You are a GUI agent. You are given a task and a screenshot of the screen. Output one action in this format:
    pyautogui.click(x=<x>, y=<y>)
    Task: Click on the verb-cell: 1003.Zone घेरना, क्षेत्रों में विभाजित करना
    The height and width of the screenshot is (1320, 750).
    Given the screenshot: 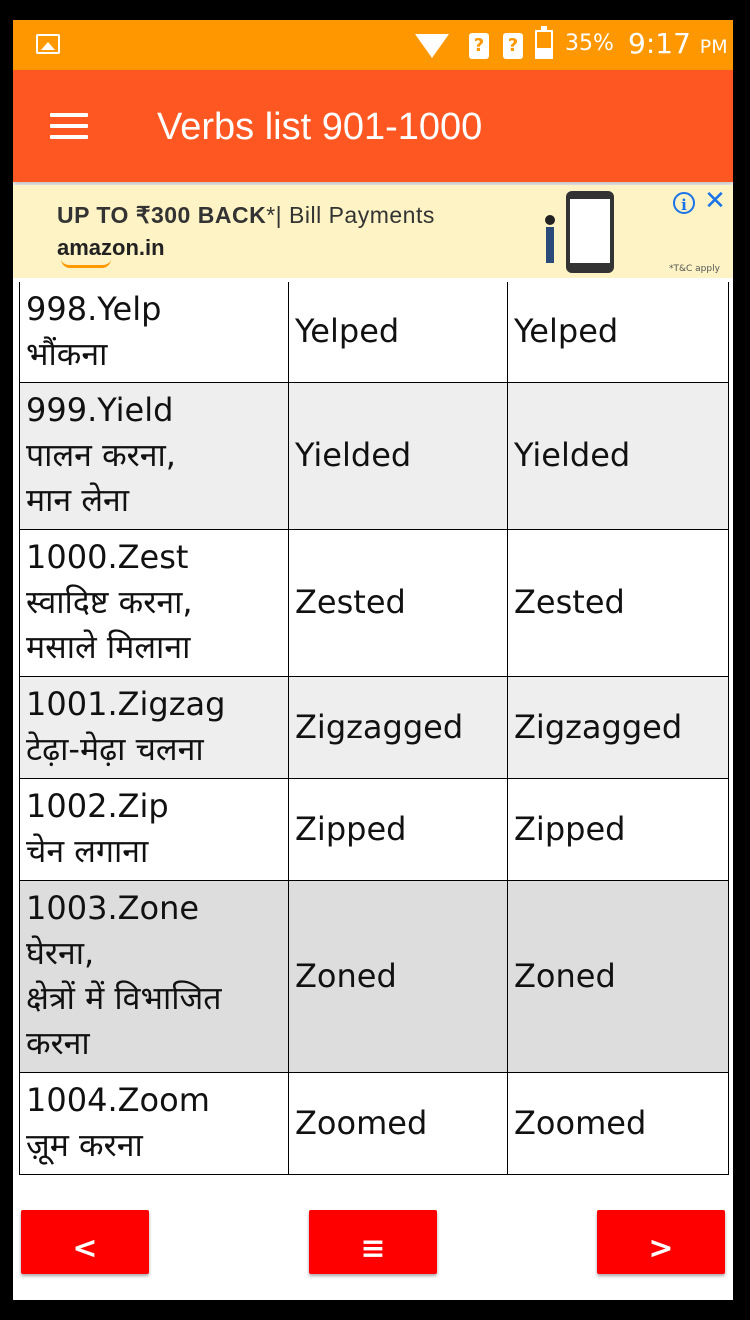 What is the action you would take?
    pyautogui.click(x=154, y=976)
    